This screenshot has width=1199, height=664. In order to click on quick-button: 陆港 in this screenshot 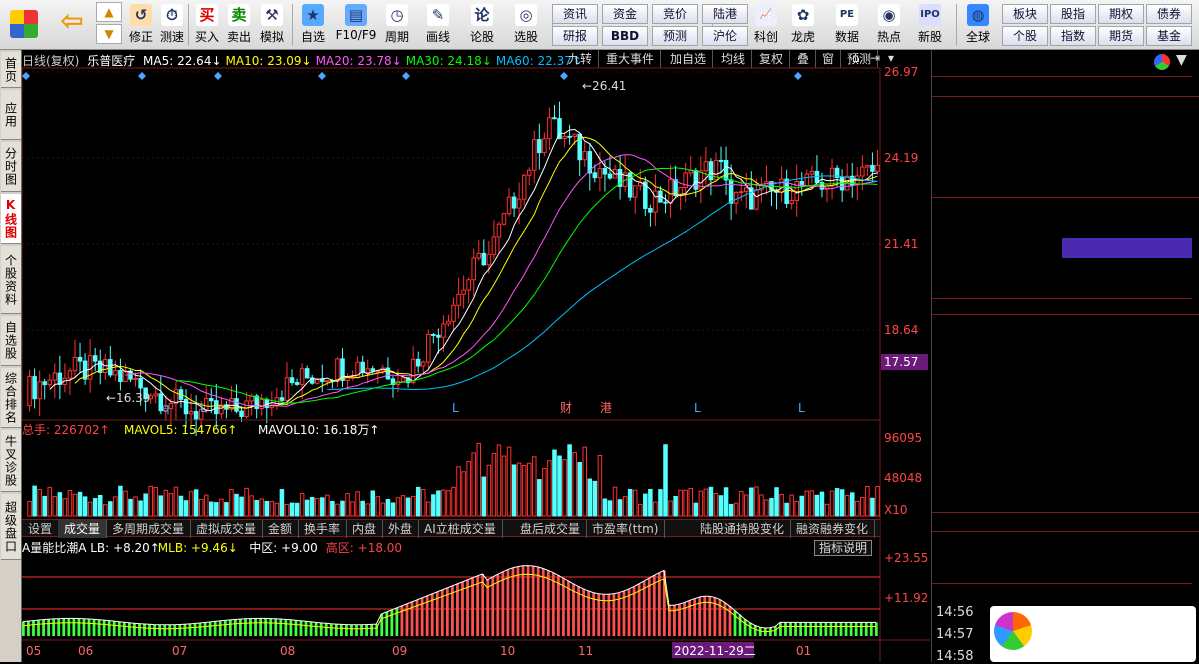, I will do `click(725, 14)`.